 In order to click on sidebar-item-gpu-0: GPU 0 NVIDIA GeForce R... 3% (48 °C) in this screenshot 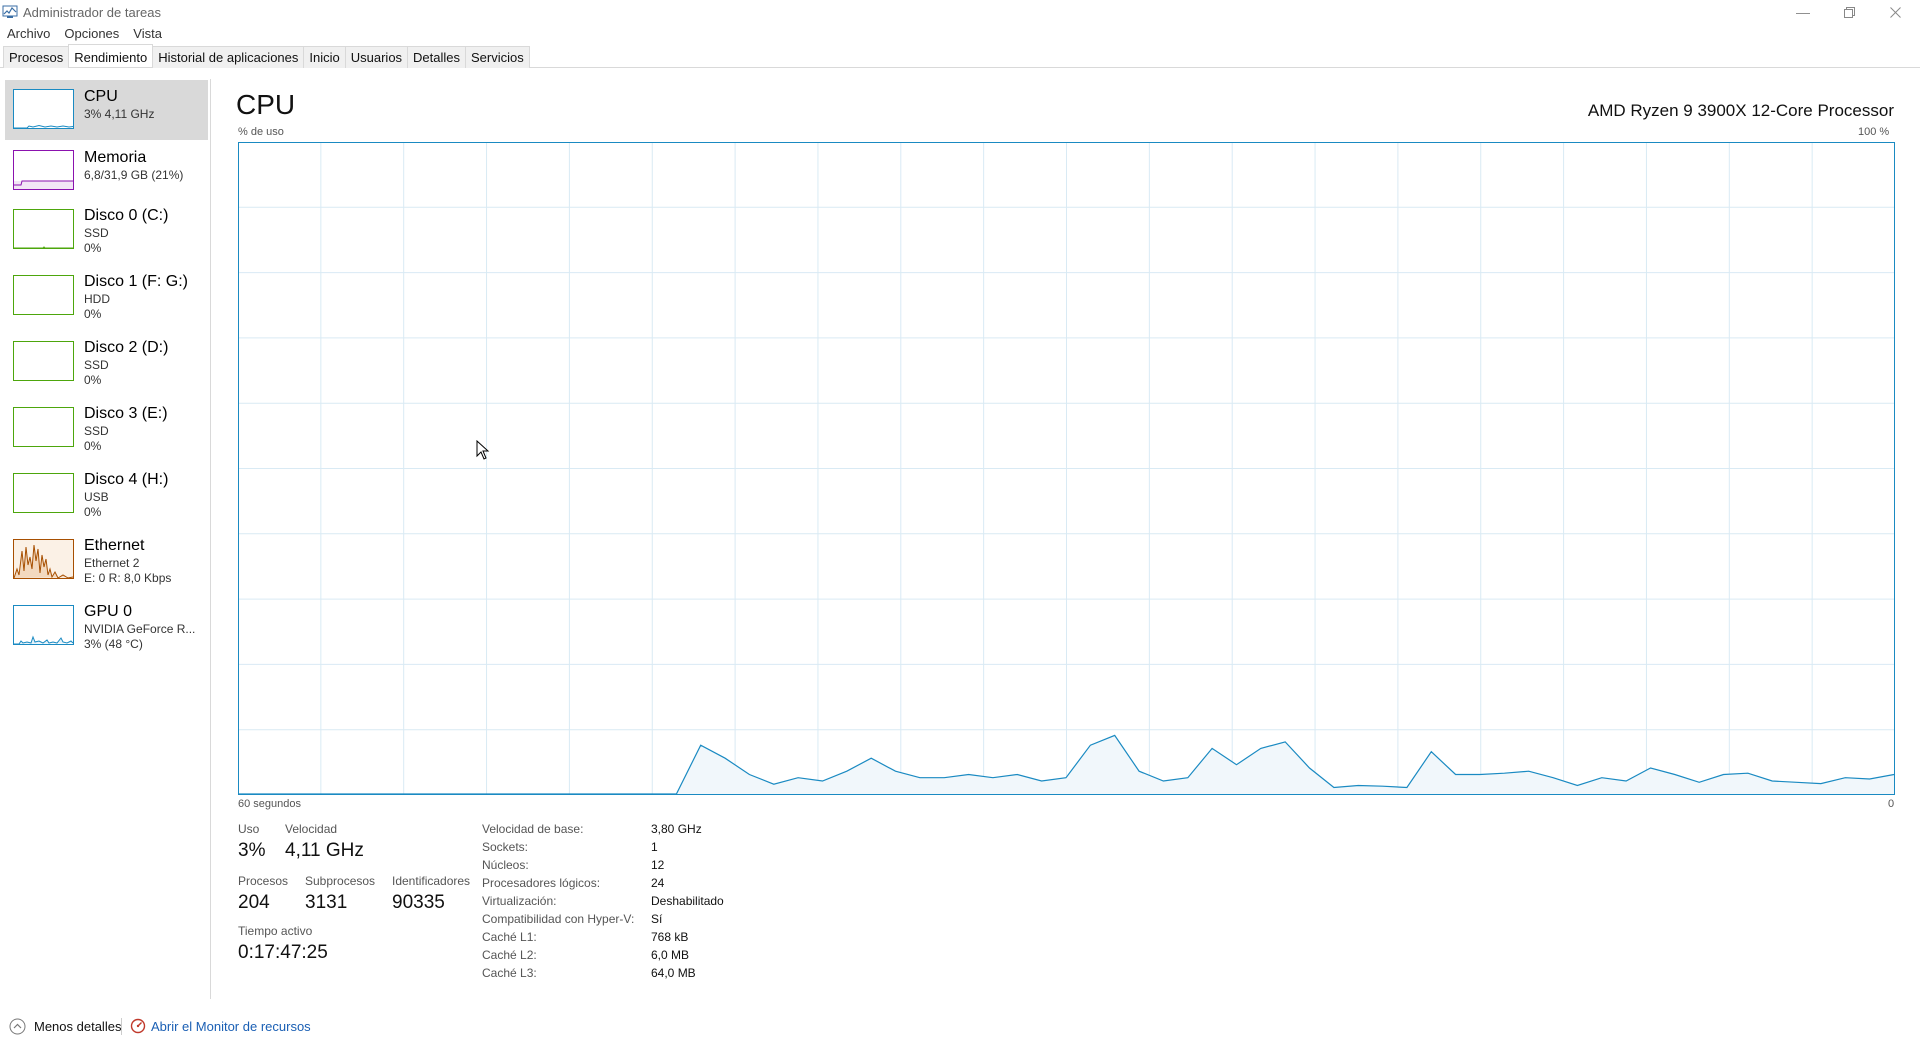, I will do `click(106, 629)`.